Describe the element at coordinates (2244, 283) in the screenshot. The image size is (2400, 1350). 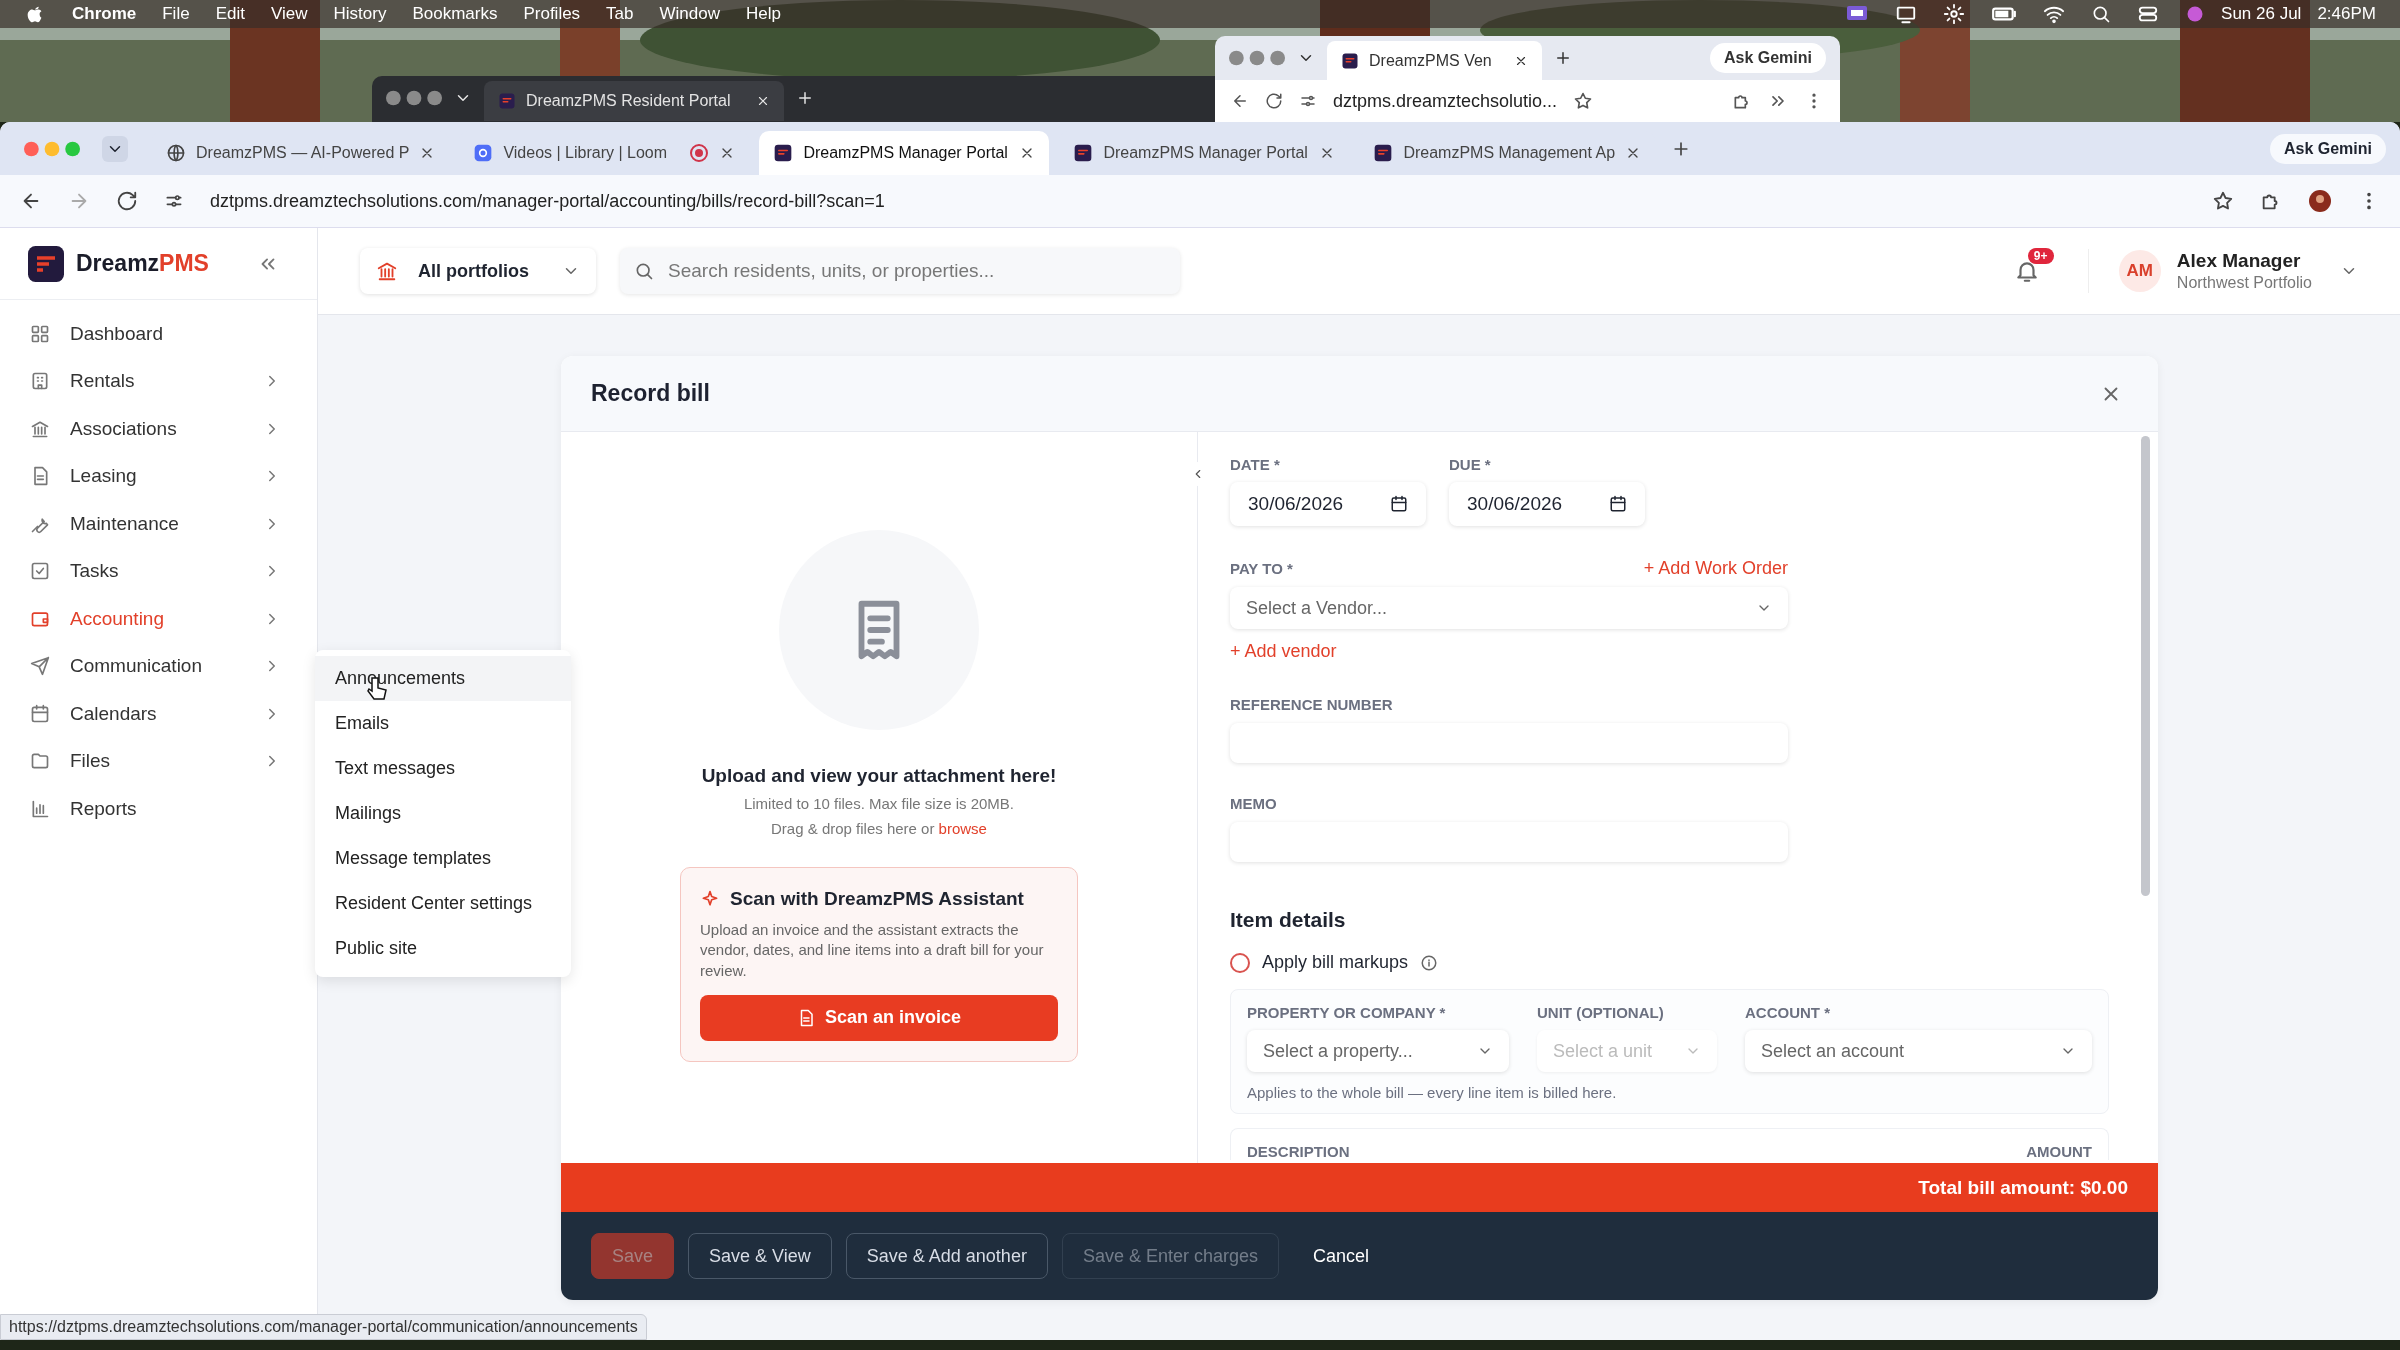
I see `user-portfolio: Northwest Portfolio` at that location.